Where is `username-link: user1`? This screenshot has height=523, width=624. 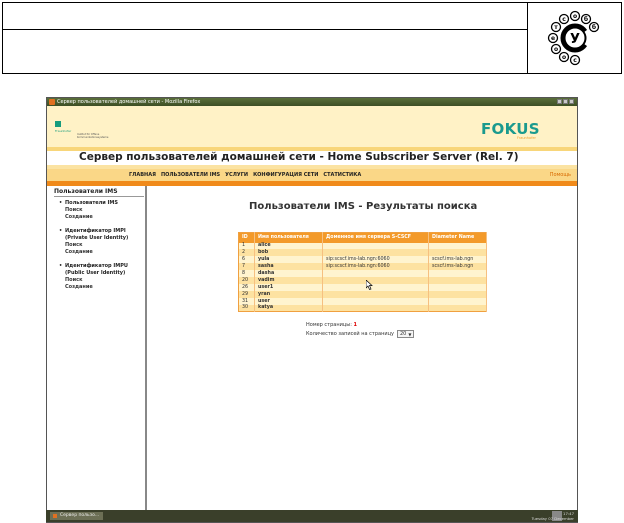 username-link: user1 is located at coordinates (288, 287).